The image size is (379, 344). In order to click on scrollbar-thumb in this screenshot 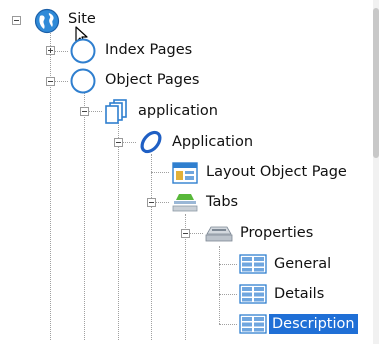, I will do `click(376, 83)`.